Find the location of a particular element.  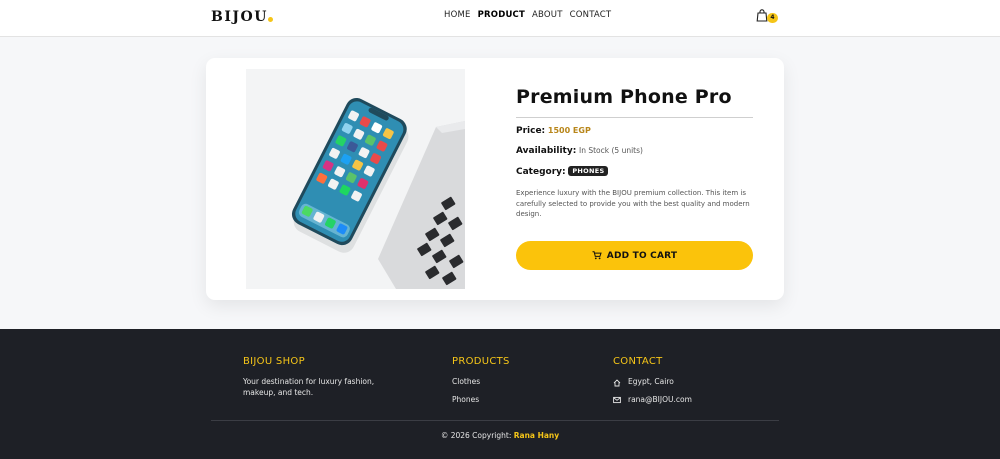

brand-logo: BIJOU is located at coordinates (239, 17).